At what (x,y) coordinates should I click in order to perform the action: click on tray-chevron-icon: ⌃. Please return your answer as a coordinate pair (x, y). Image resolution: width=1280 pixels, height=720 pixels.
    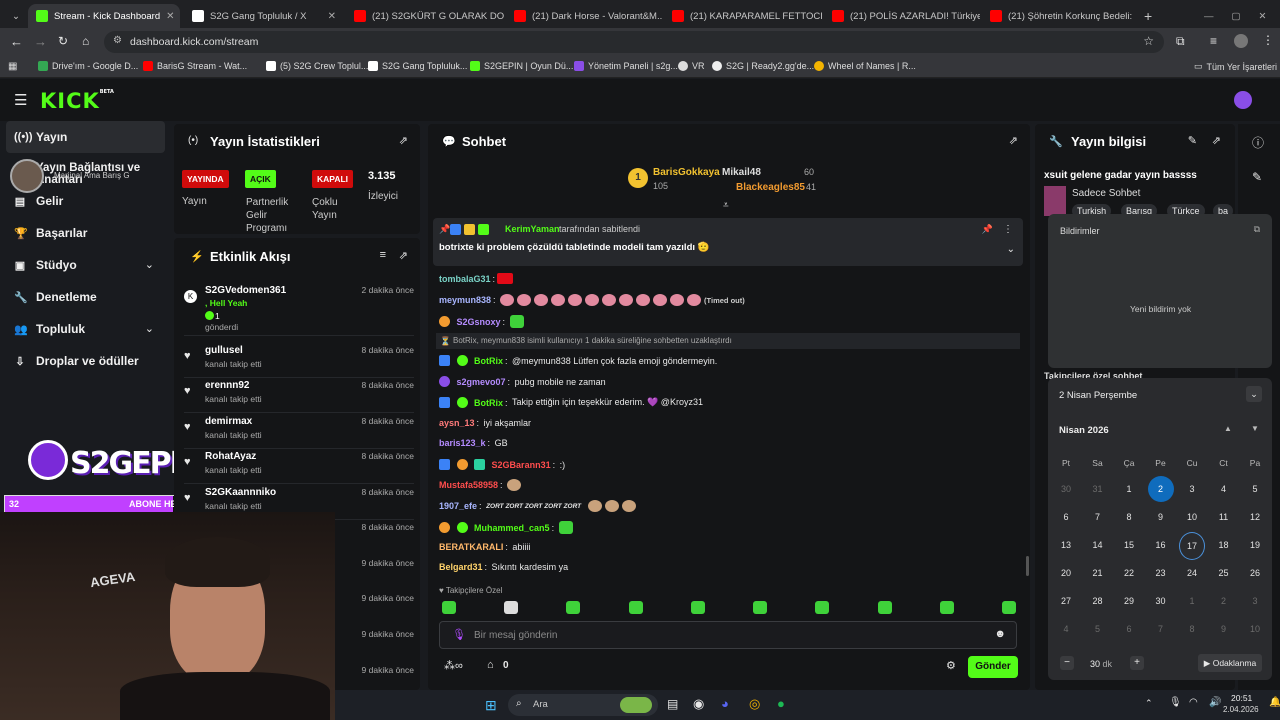
    Looking at the image, I should click on (1149, 703).